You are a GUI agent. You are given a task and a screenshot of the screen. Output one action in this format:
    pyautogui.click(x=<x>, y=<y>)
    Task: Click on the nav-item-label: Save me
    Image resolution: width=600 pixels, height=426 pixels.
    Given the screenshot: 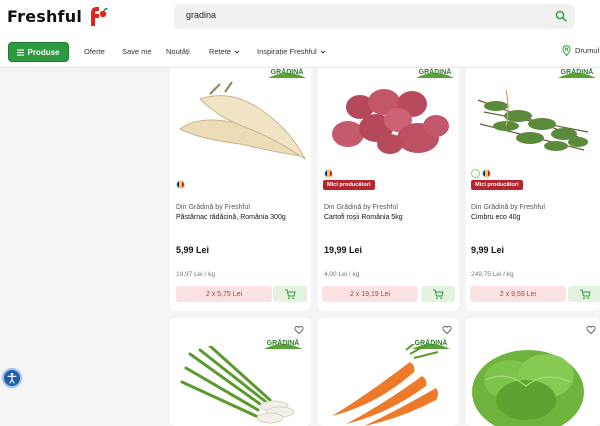 What is the action you would take?
    pyautogui.click(x=137, y=51)
    